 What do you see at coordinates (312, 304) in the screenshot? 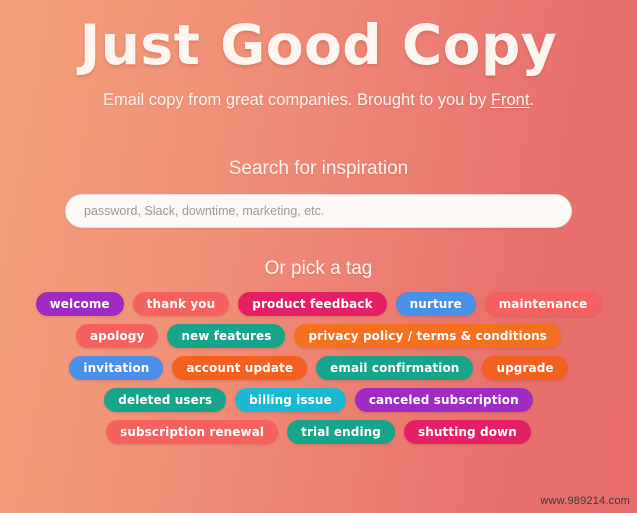
I see `tag-product-feedback: product feedback` at bounding box center [312, 304].